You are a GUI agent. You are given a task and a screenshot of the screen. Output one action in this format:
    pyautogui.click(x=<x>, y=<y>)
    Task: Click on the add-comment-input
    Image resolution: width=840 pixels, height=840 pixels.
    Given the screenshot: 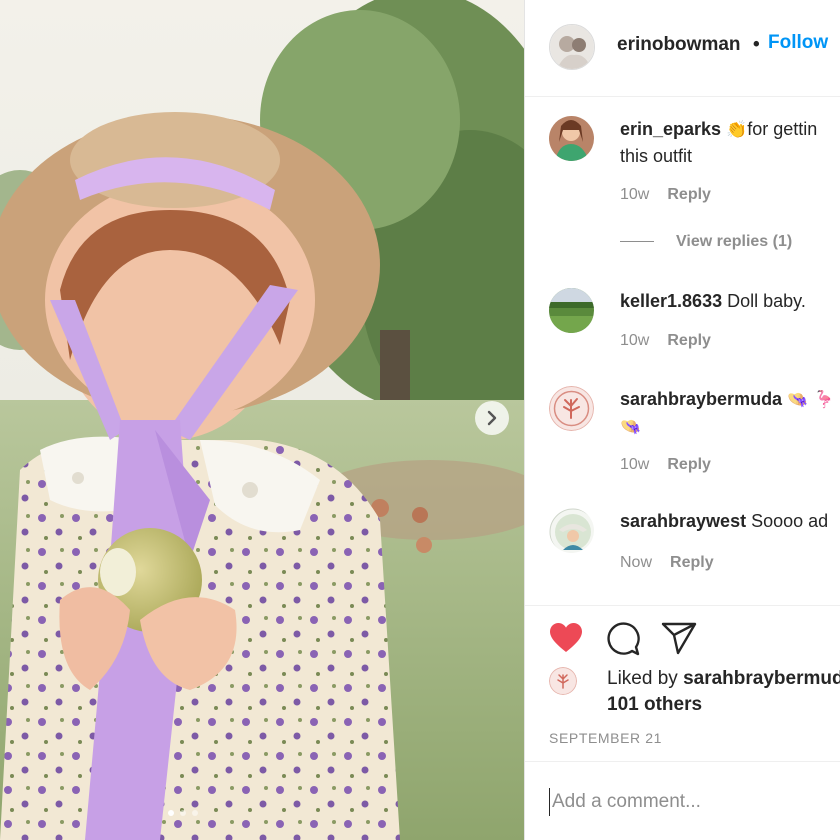 What is the action you would take?
    pyautogui.click(x=689, y=802)
    